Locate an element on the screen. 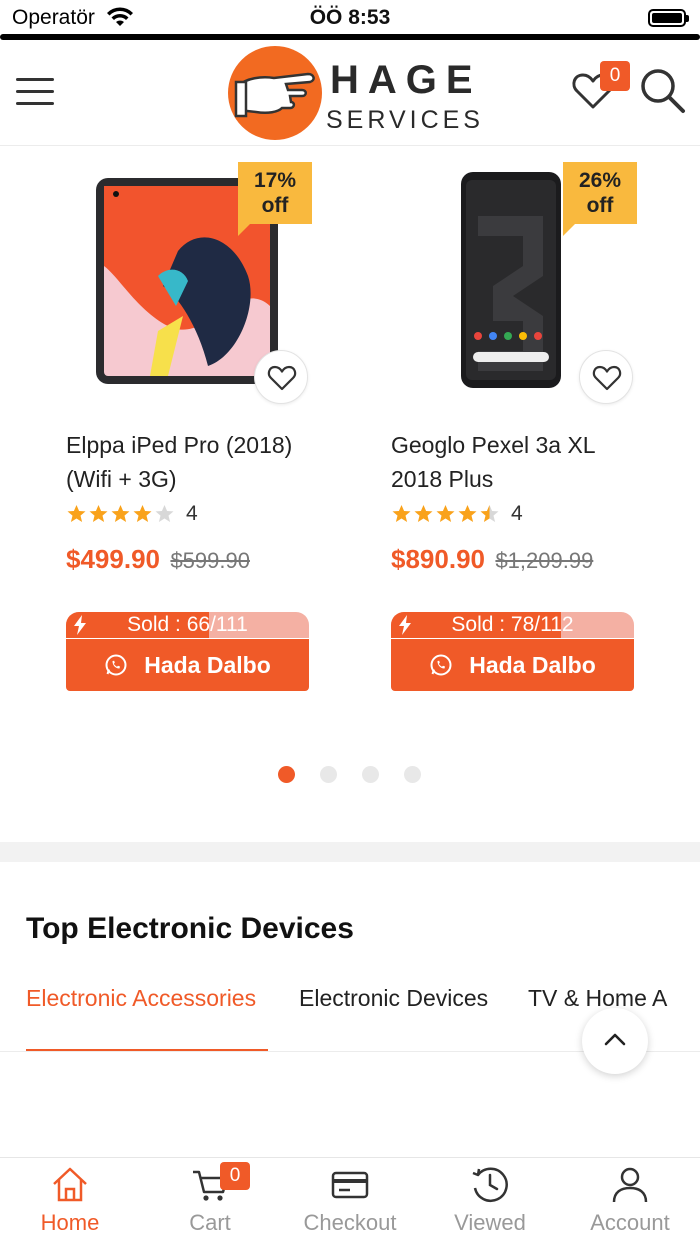 The height and width of the screenshot is (1244, 700). nav-viewed: Viewed is located at coordinates (490, 1201).